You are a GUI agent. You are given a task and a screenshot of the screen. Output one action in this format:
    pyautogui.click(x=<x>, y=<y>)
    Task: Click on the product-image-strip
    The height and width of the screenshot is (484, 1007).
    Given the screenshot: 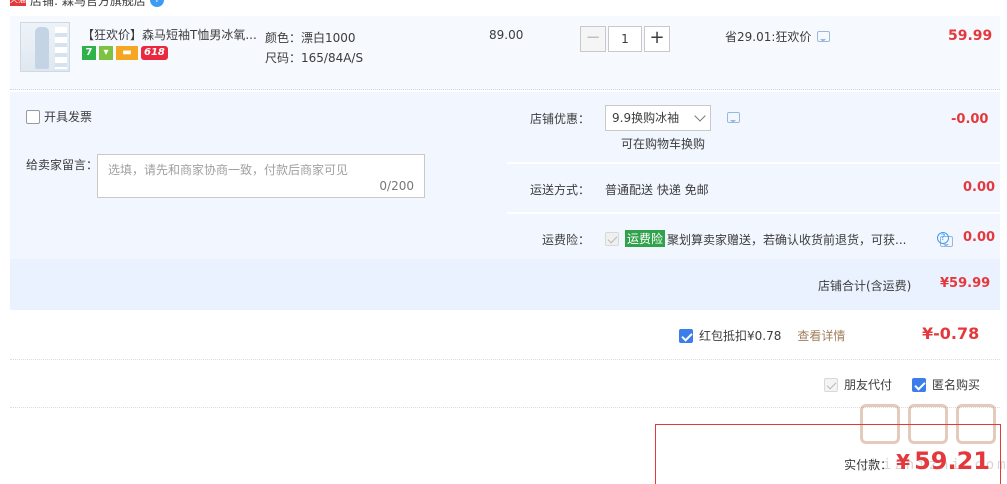 What is the action you would take?
    pyautogui.click(x=61, y=48)
    